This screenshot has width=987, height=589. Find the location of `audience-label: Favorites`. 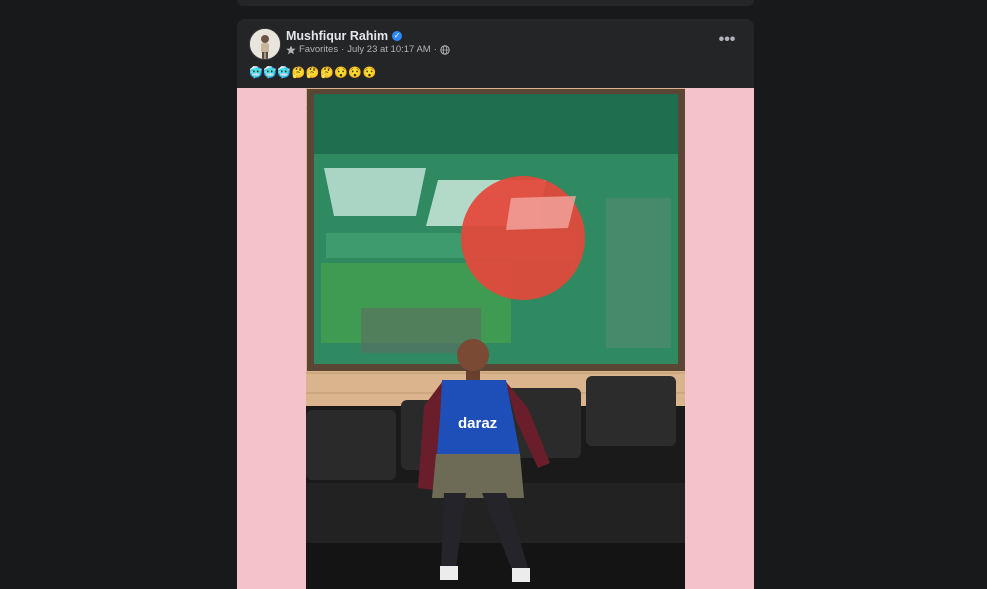

audience-label: Favorites is located at coordinates (319, 49).